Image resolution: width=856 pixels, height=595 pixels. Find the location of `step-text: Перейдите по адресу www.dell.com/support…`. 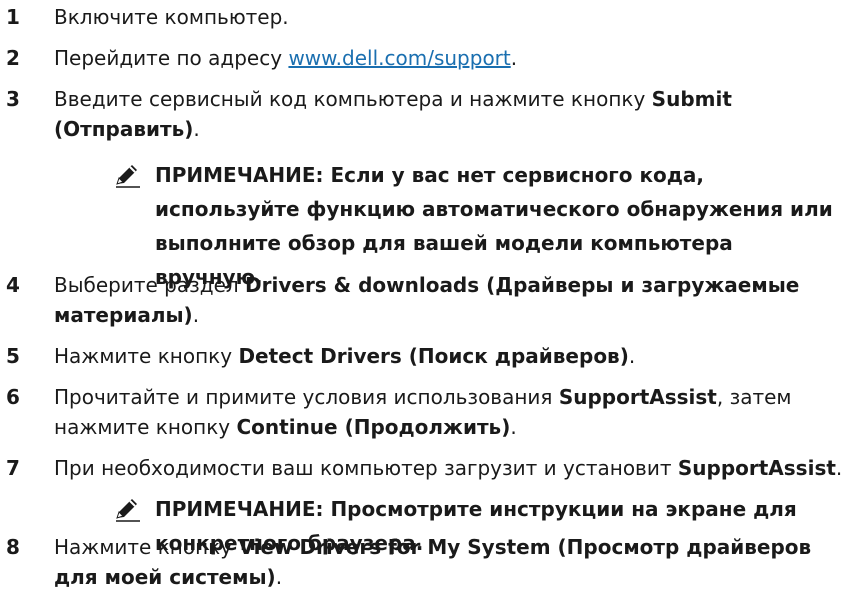

step-text: Перейдите по адресу www.dell.com/support… is located at coordinates (450, 58).